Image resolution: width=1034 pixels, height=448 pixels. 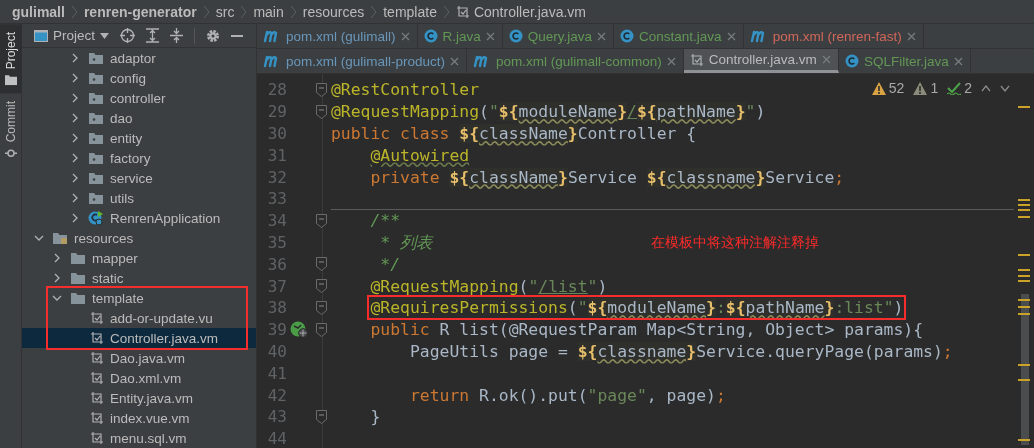 What do you see at coordinates (96, 218) in the screenshot?
I see `application-class-icon` at bounding box center [96, 218].